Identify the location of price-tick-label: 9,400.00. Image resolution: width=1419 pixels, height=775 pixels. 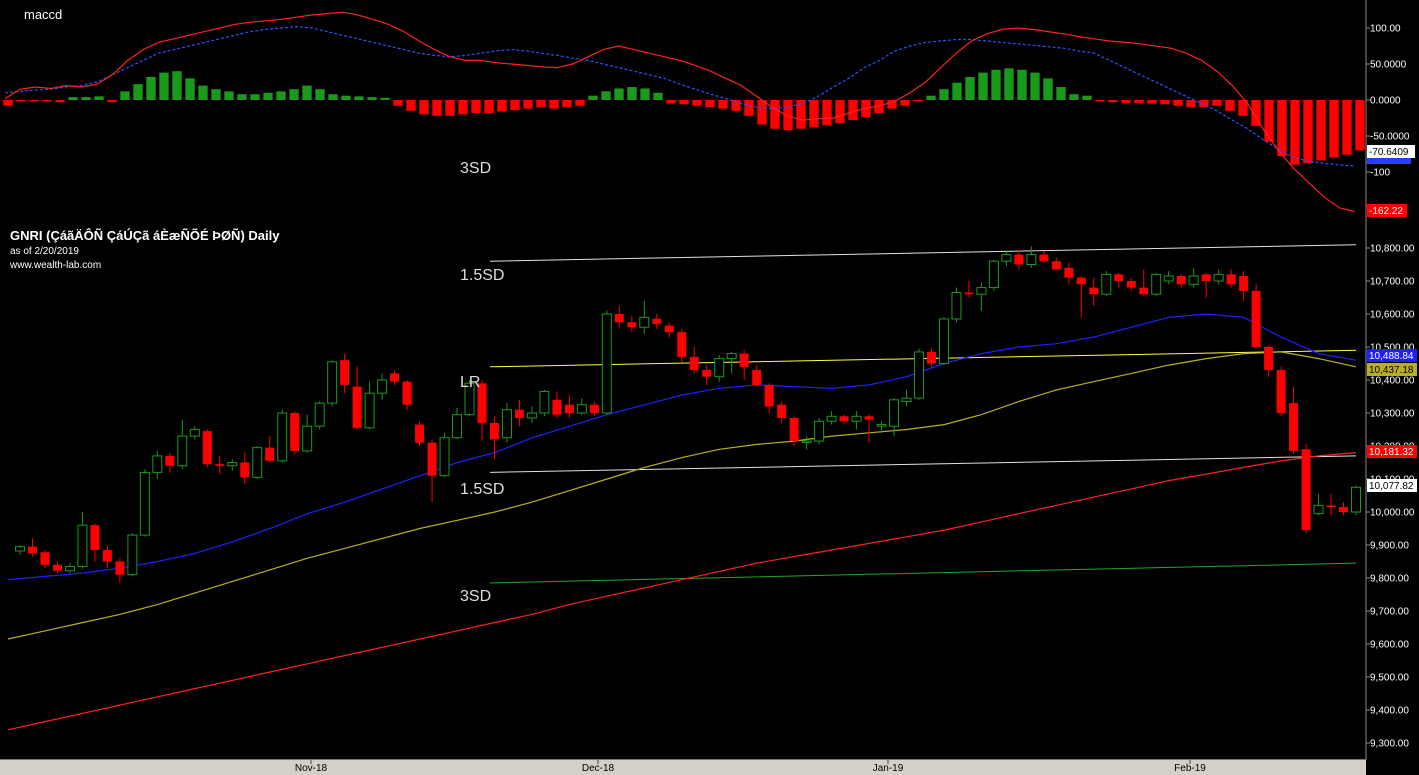
(1389, 711).